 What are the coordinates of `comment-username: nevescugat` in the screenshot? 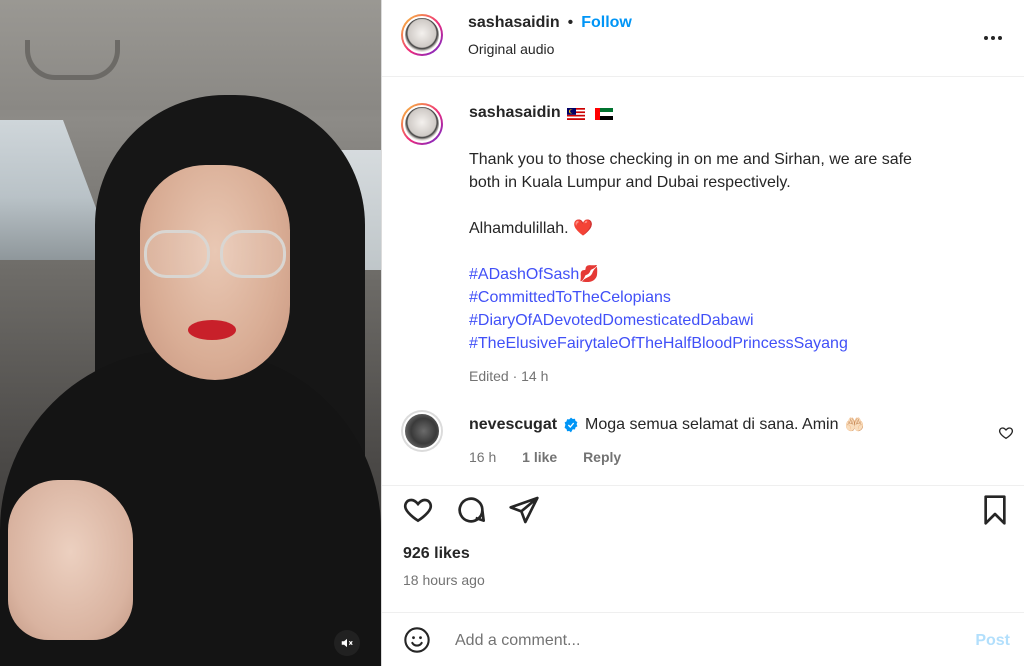 It's located at (513, 425).